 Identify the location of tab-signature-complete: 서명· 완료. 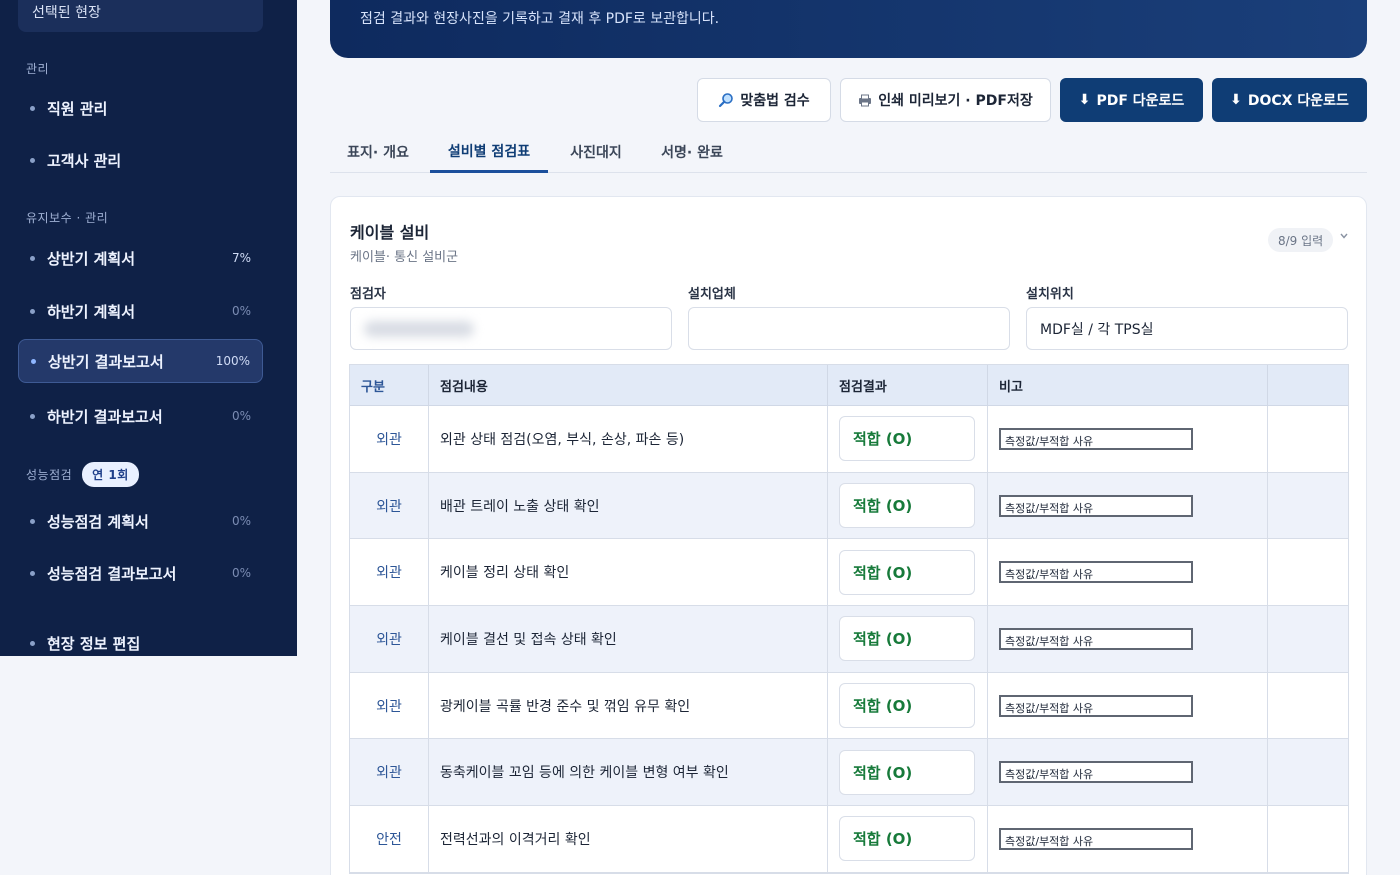
(692, 152).